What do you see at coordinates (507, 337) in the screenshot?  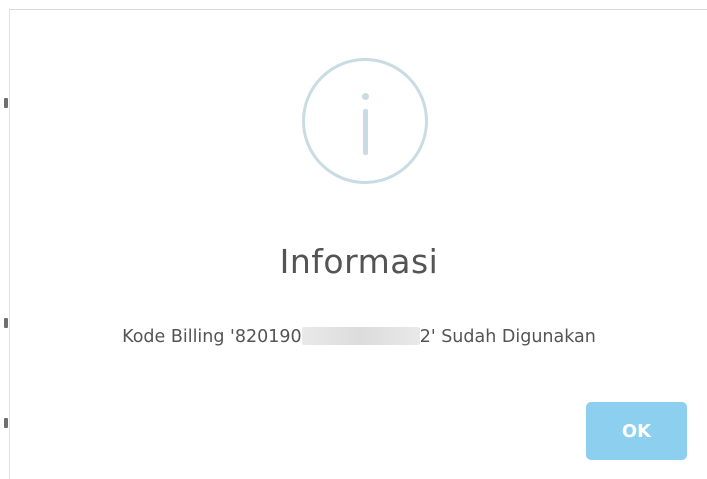 I see `message-suffix: 2' Sudah Digunakan` at bounding box center [507, 337].